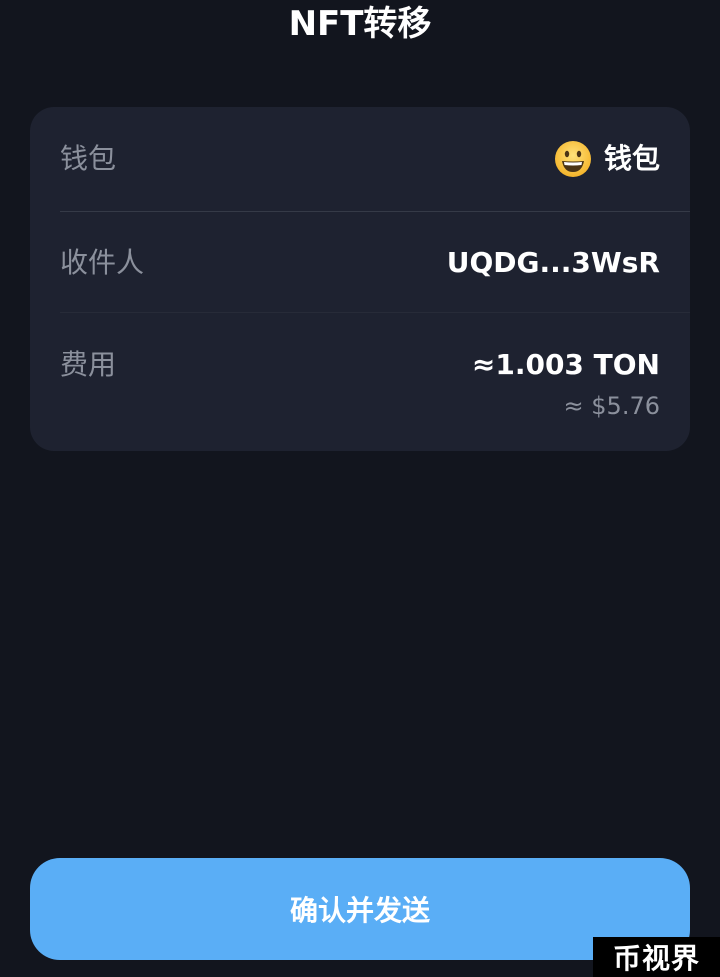  Describe the element at coordinates (360, 24) in the screenshot. I see `page-title: NFT转移` at that location.